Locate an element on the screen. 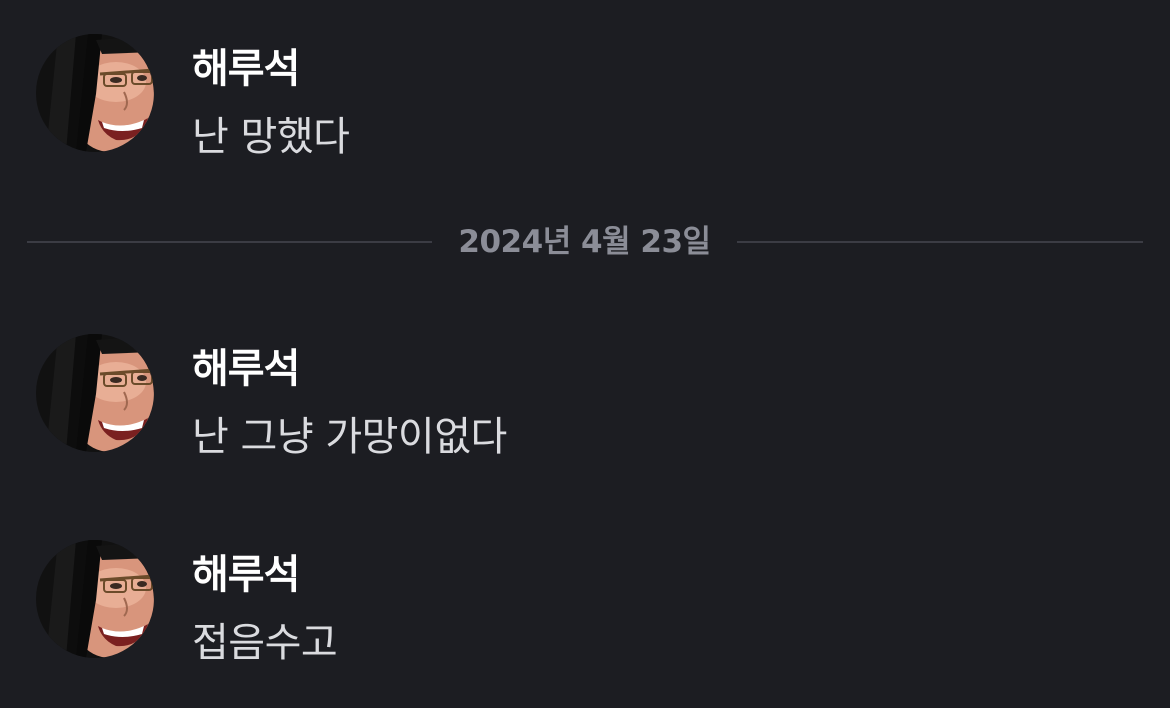 This screenshot has height=708, width=1170. divider-line-right is located at coordinates (940, 242).